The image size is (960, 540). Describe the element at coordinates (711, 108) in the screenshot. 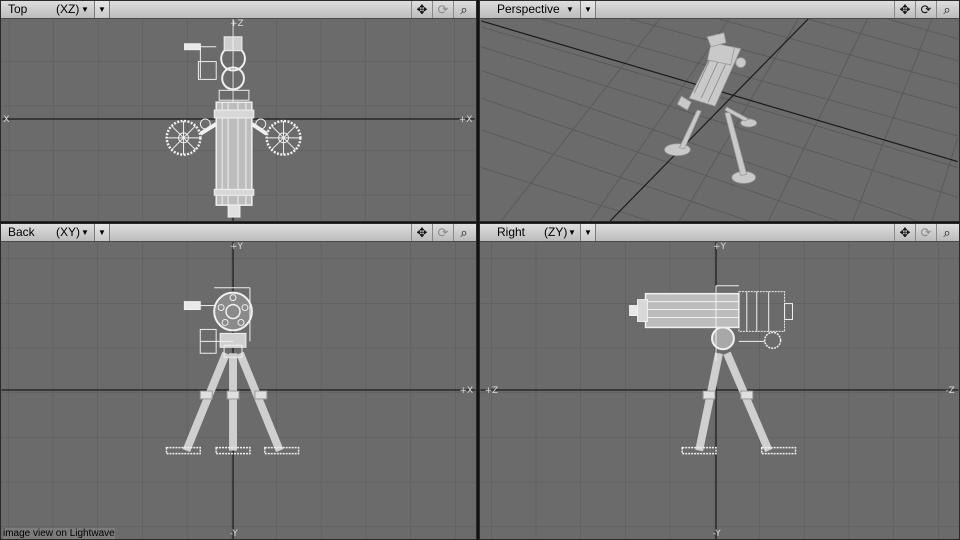

I see `gatling-gun-shaded-perspective` at that location.